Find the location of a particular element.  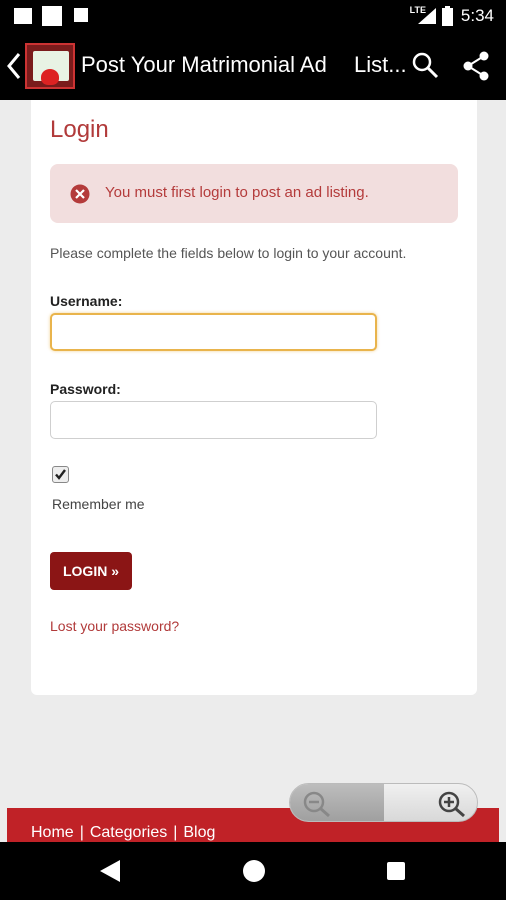

chevron-left-icon is located at coordinates (14, 66).